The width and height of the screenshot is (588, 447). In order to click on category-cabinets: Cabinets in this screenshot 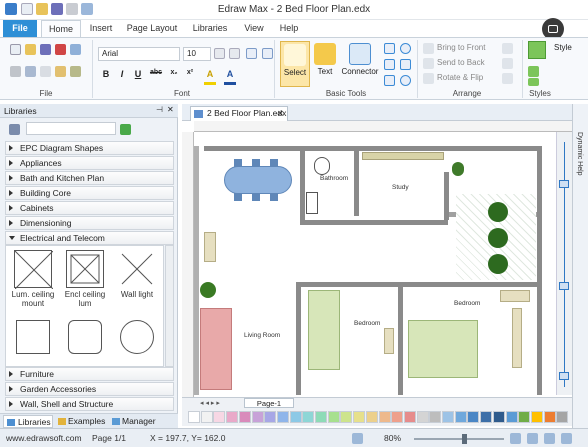, I will do `click(89, 208)`.